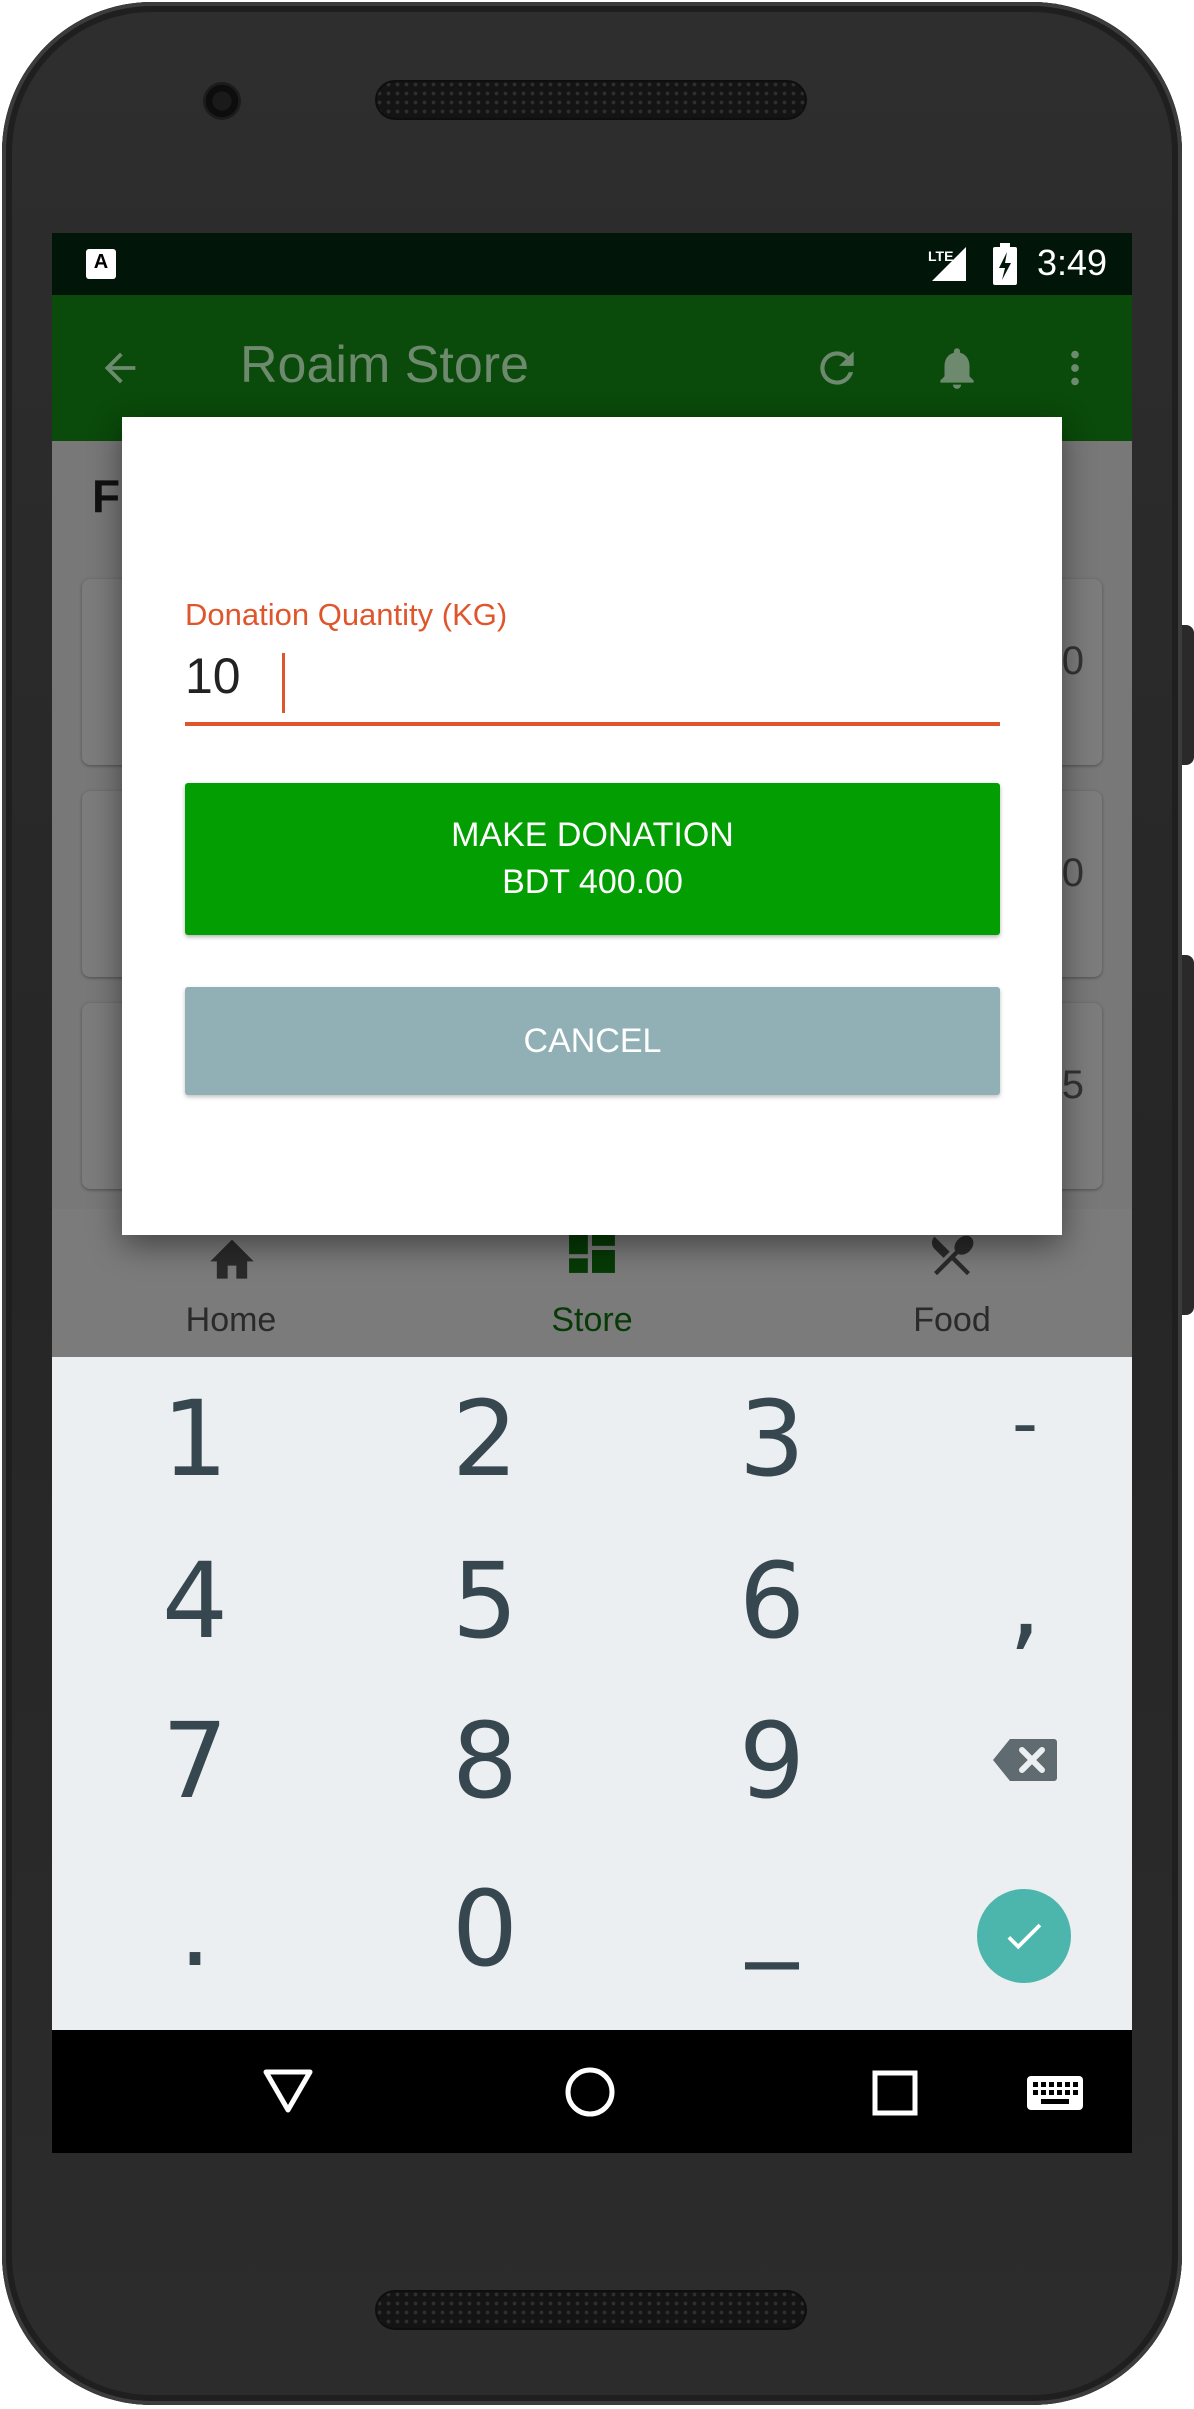 Image resolution: width=1194 pixels, height=2409 pixels. Describe the element at coordinates (1025, 1760) in the screenshot. I see `backspace-icon` at that location.